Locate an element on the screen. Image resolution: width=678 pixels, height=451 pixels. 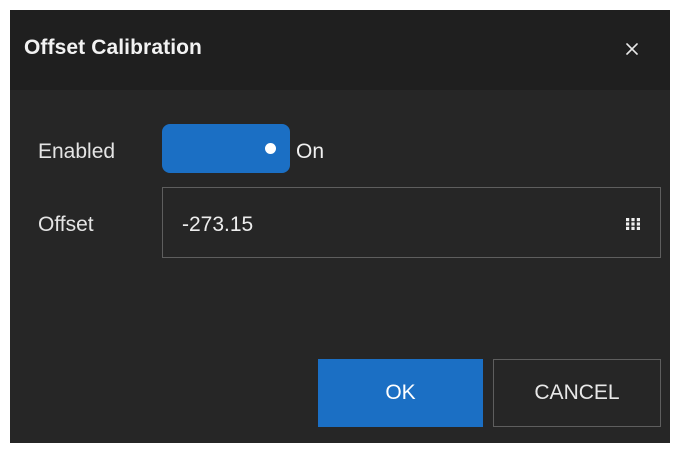
close-button is located at coordinates (632, 49).